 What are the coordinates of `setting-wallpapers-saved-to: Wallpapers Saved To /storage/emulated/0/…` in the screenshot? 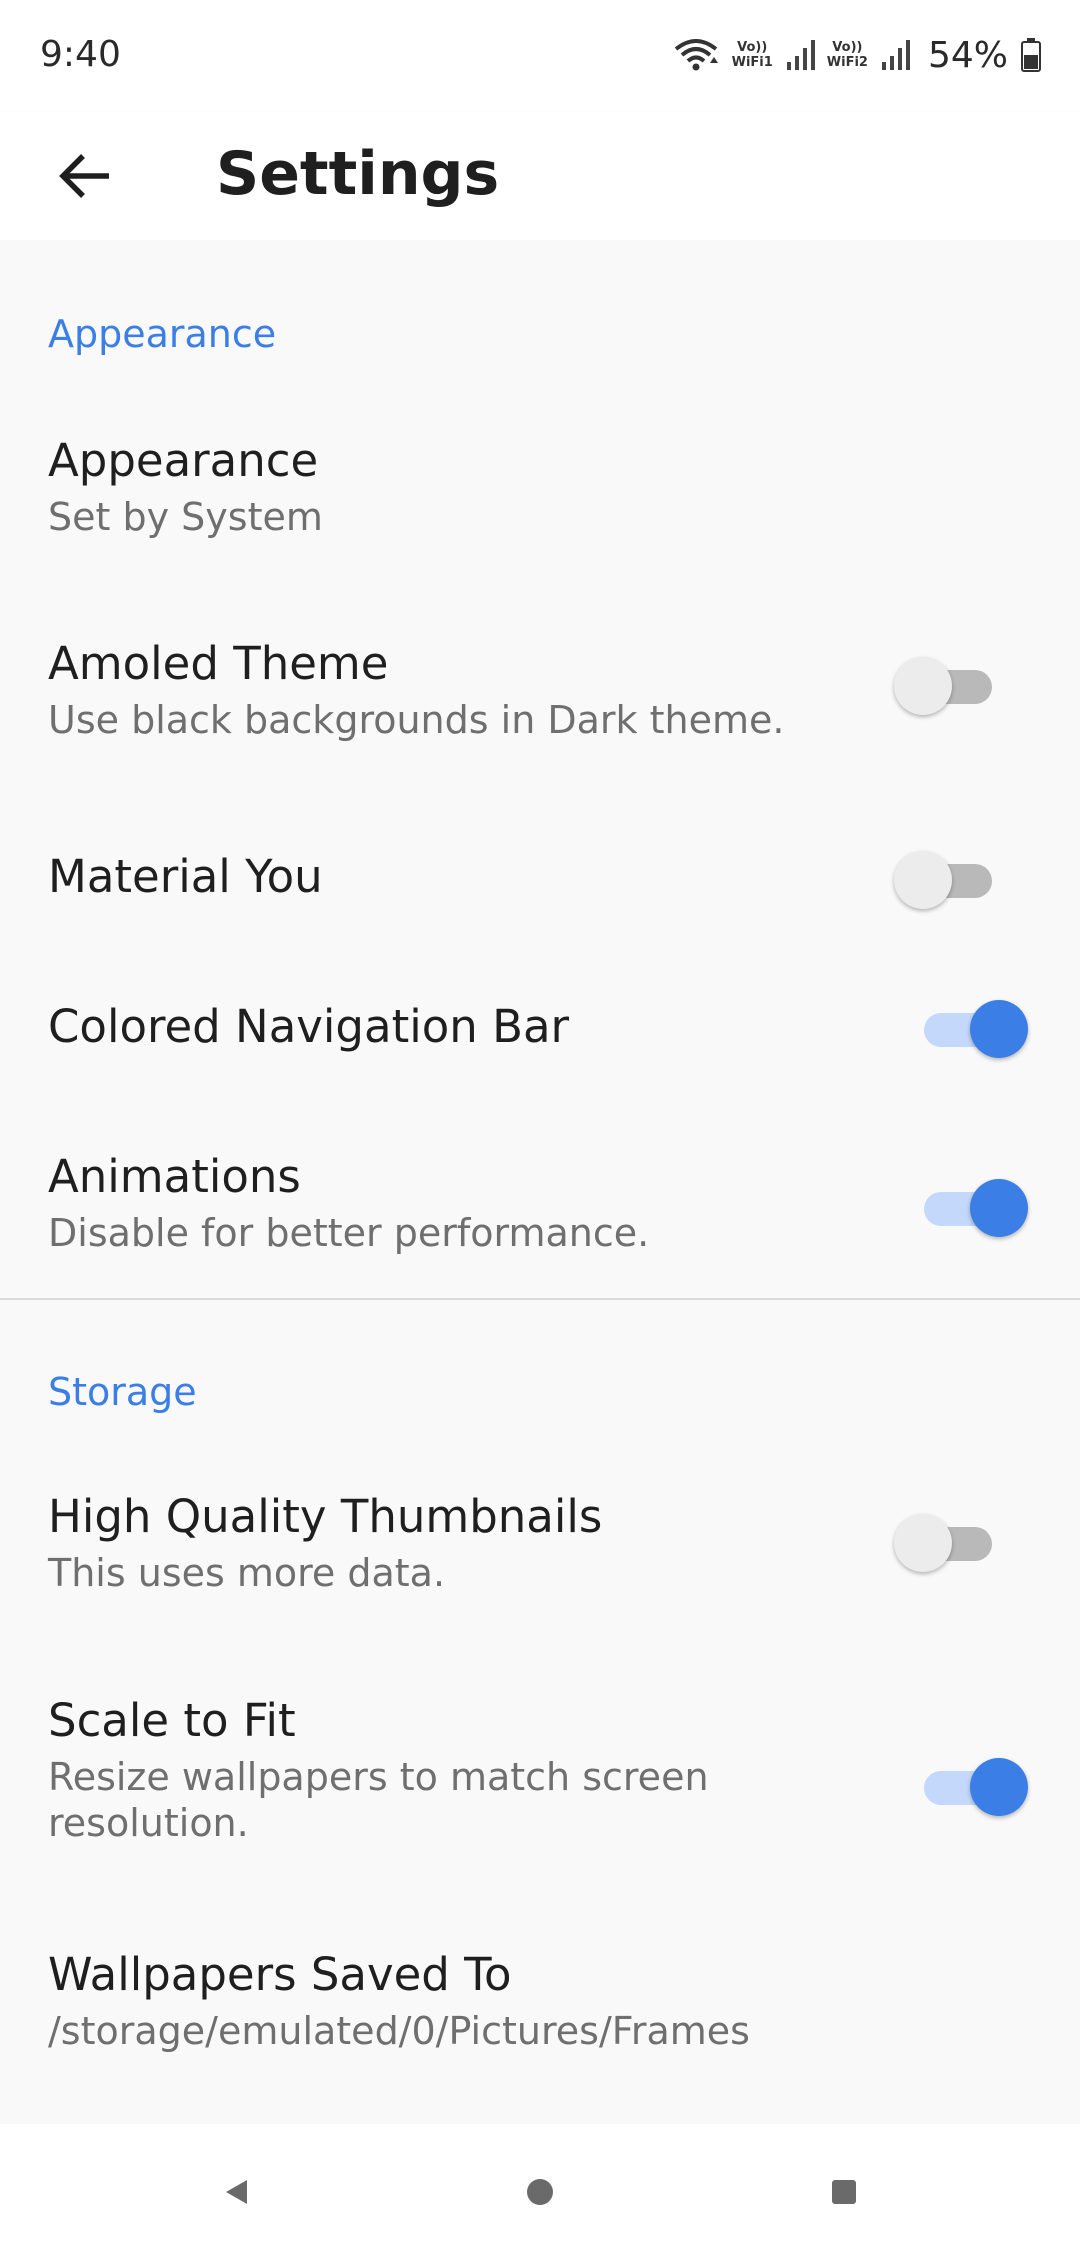 It's located at (540, 2028).